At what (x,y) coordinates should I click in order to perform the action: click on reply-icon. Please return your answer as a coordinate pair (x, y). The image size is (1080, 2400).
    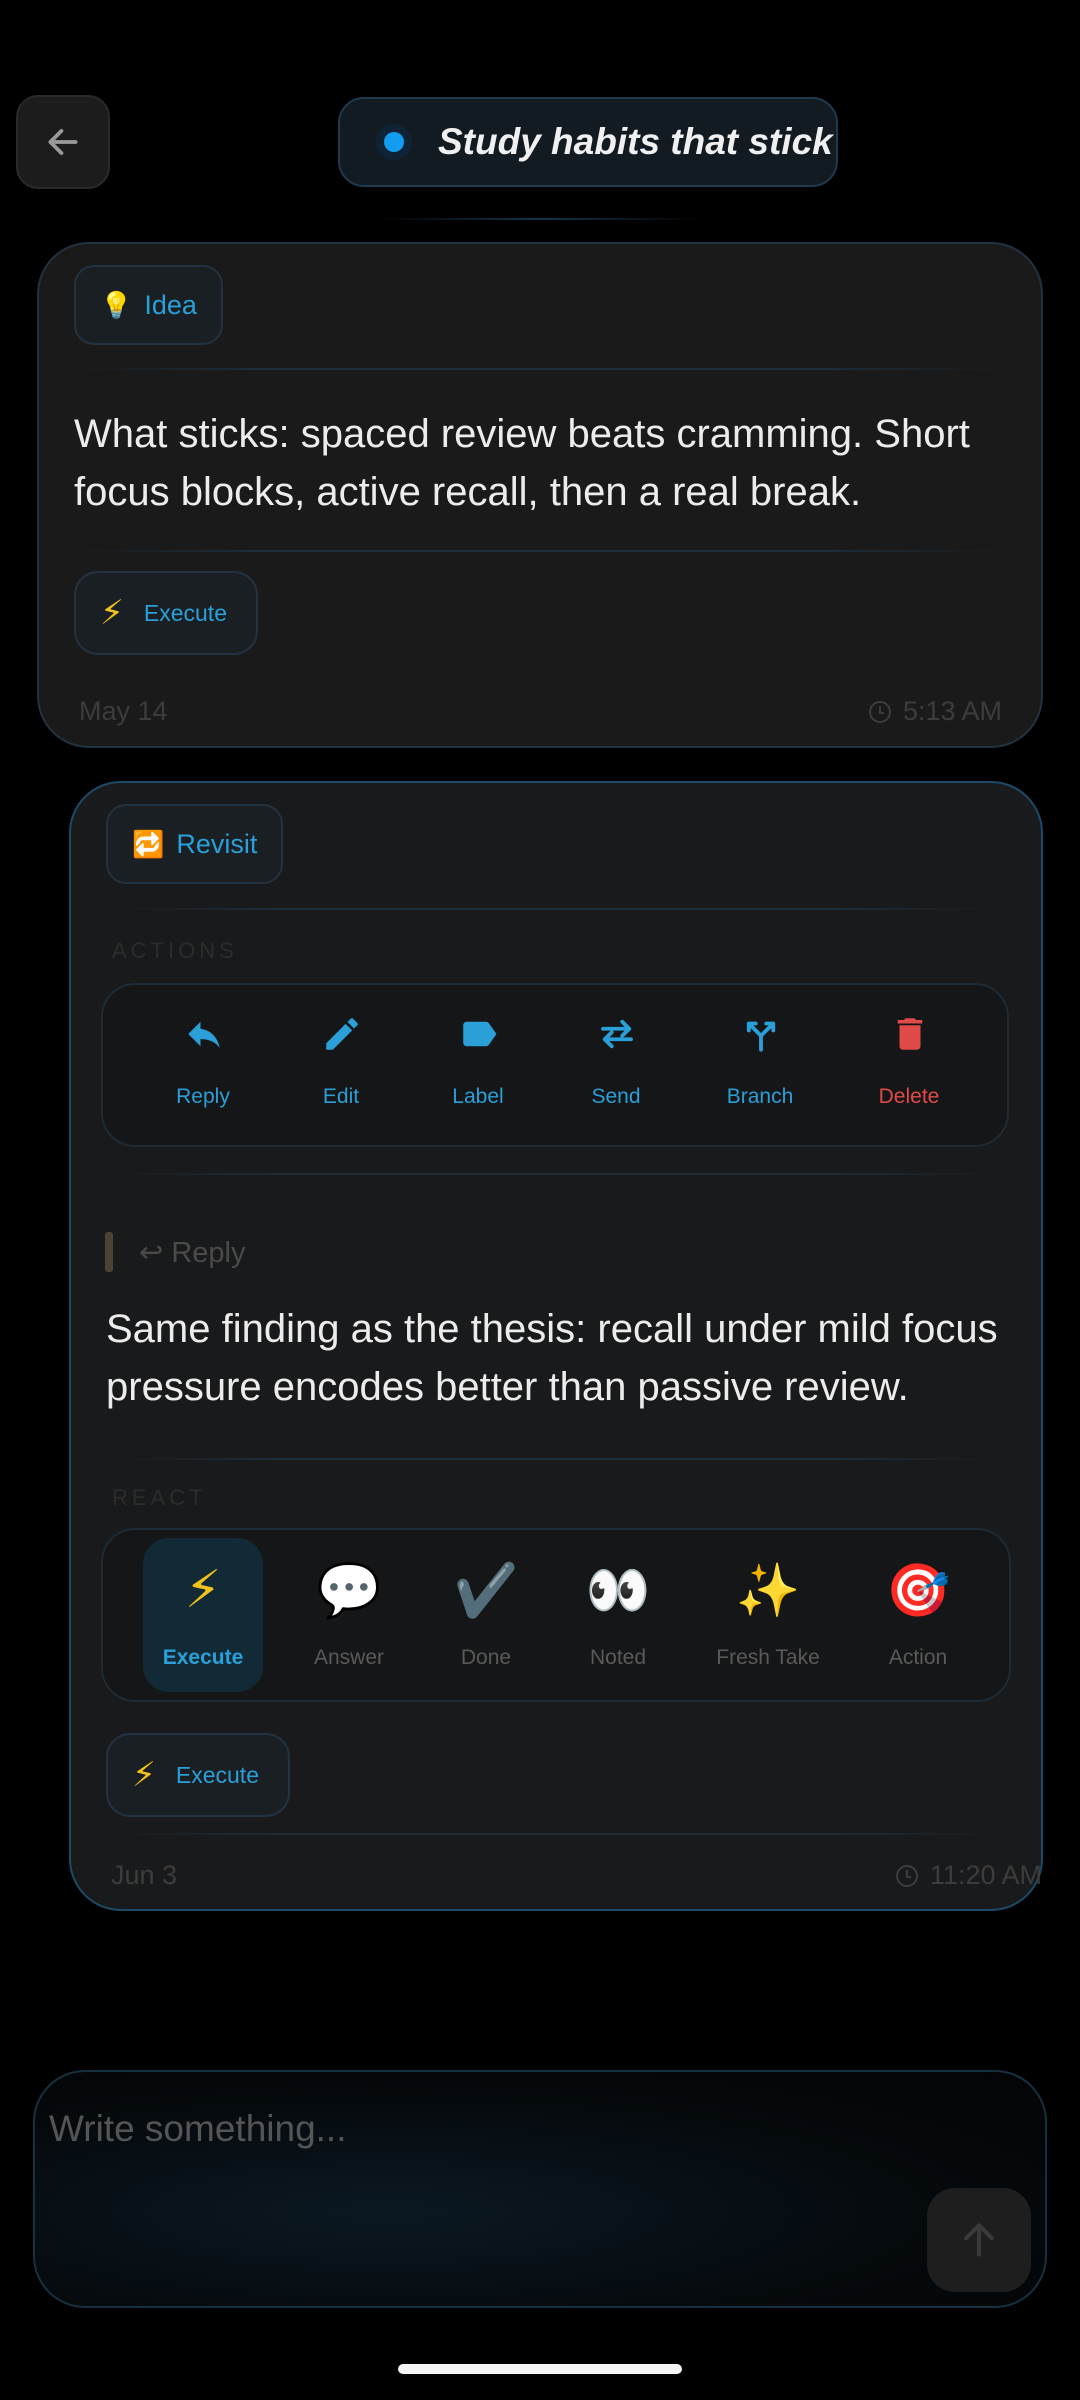
    Looking at the image, I should click on (204, 1034).